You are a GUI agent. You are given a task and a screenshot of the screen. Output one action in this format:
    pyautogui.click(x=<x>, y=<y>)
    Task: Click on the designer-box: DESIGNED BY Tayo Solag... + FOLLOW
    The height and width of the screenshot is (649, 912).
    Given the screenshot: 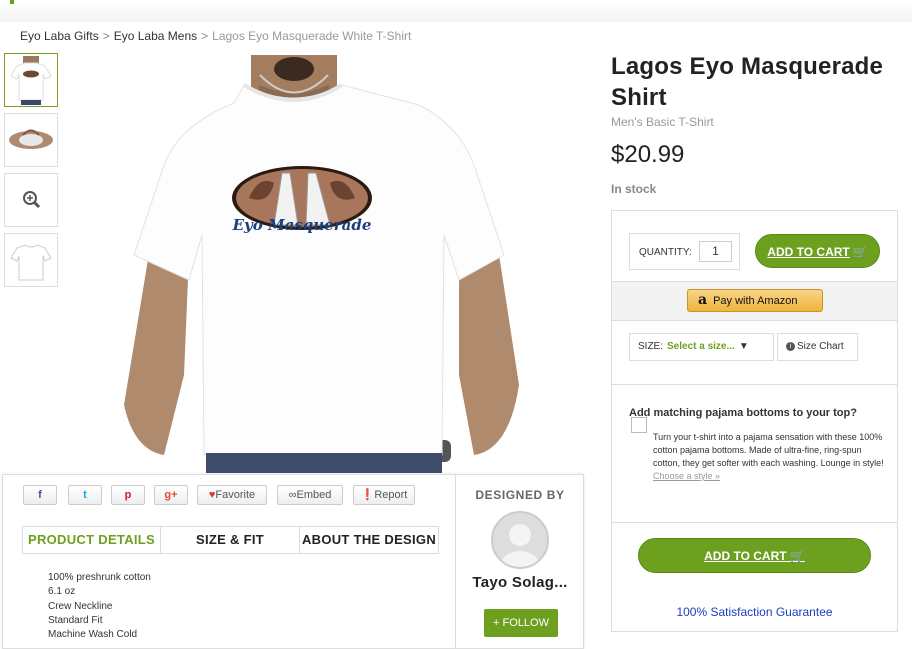 What is the action you would take?
    pyautogui.click(x=519, y=561)
    